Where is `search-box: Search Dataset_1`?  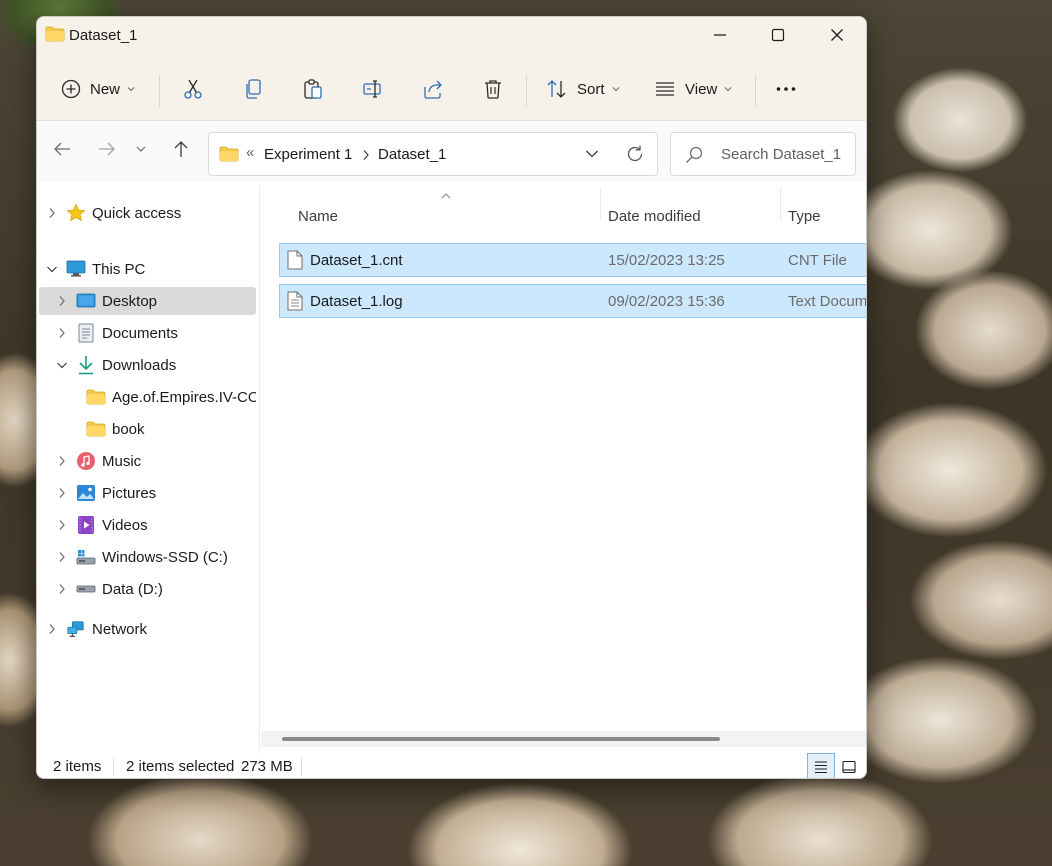 search-box: Search Dataset_1 is located at coordinates (763, 154).